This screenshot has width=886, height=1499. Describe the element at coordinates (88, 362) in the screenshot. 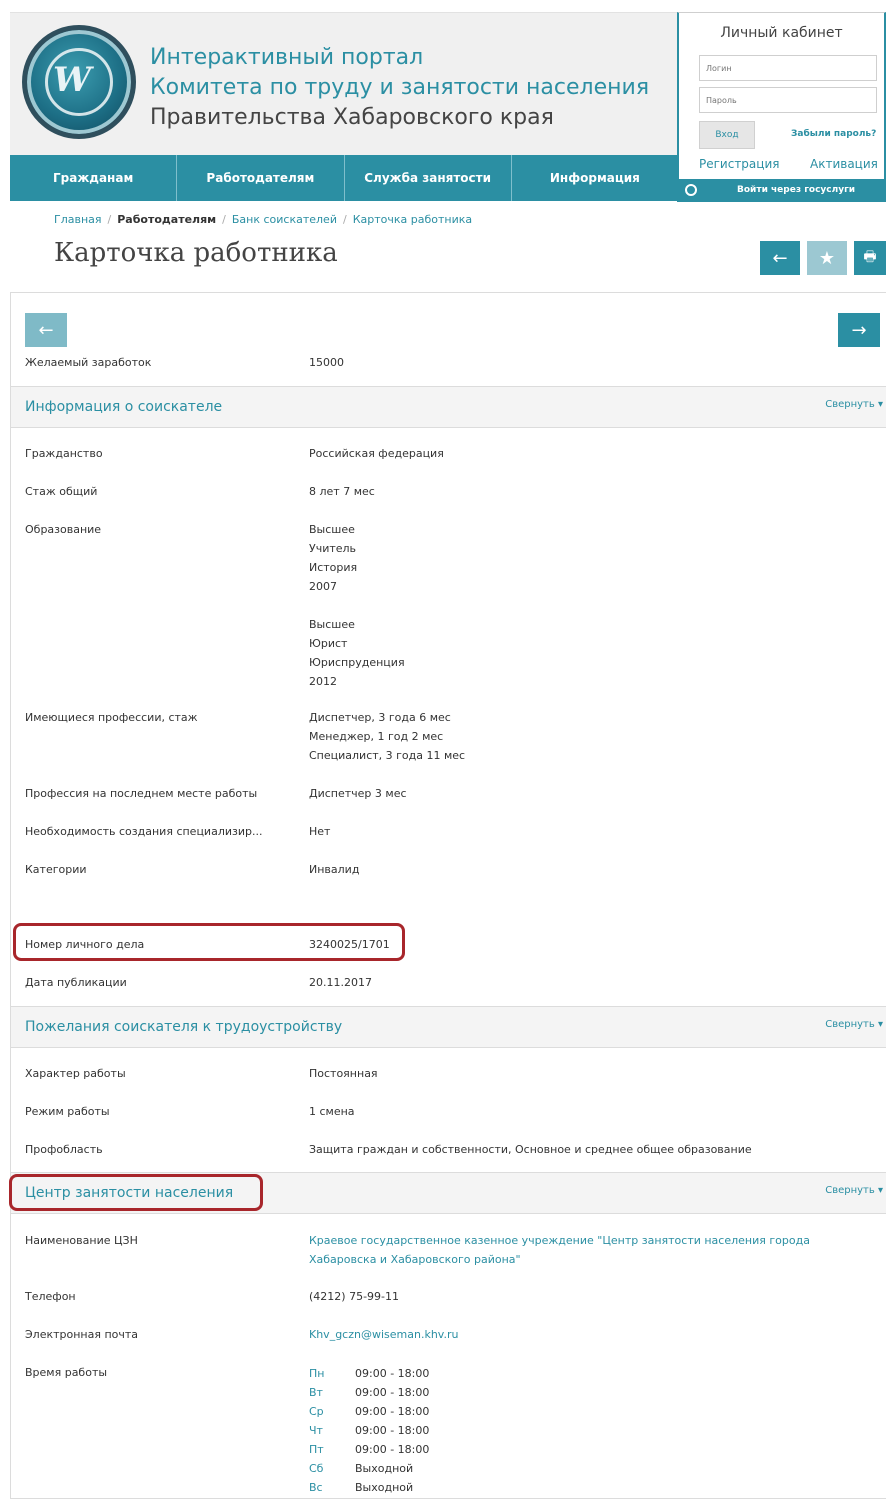

I see `salary-label: Желаемый заработок` at that location.